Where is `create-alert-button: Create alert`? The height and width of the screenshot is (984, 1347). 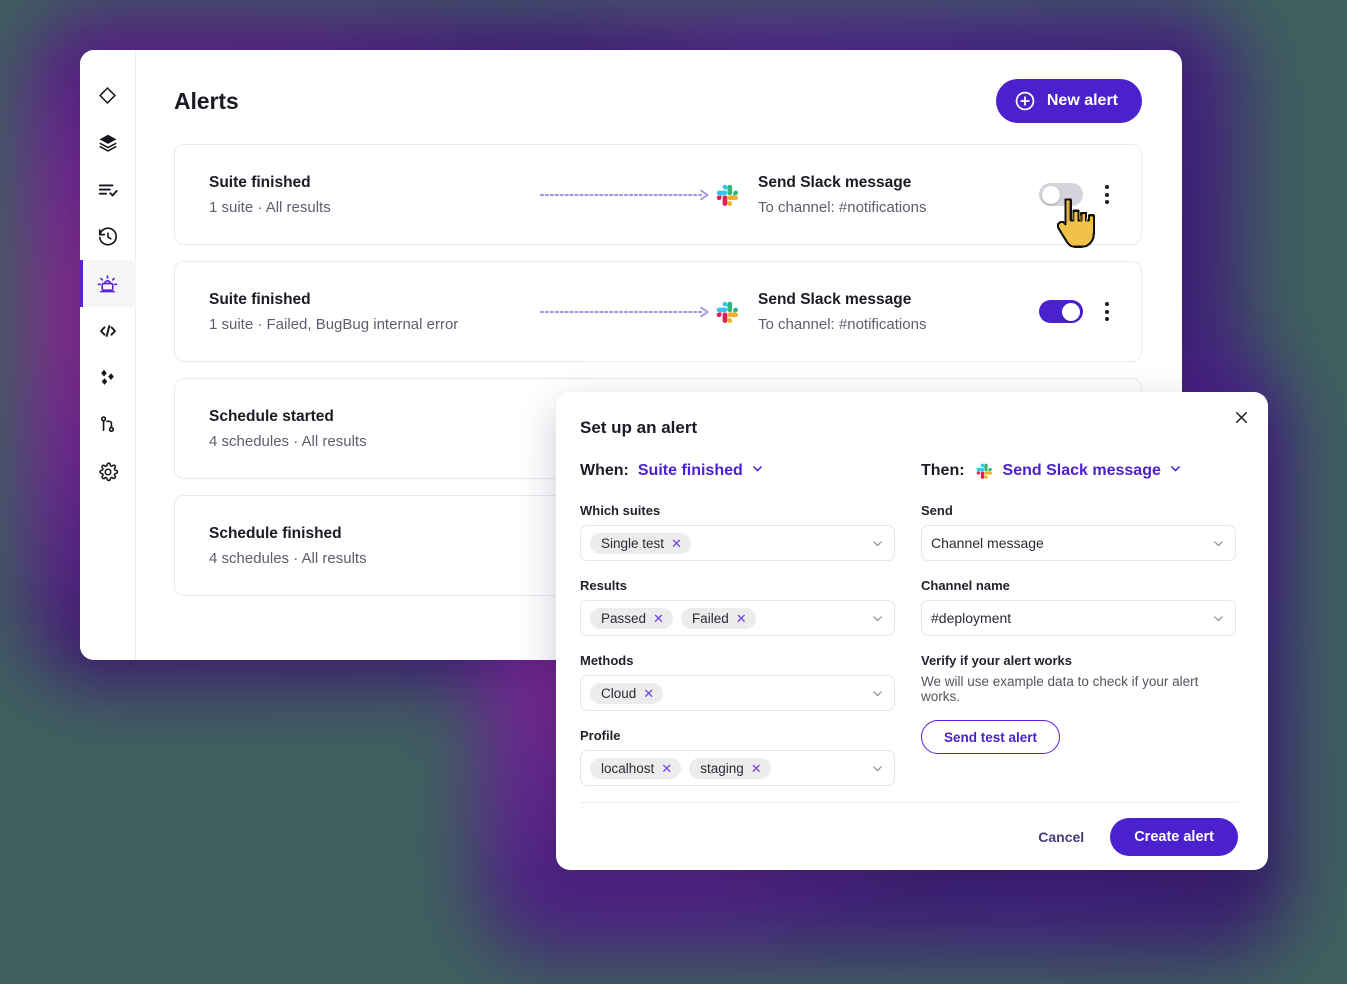
create-alert-button: Create alert is located at coordinates (1174, 836).